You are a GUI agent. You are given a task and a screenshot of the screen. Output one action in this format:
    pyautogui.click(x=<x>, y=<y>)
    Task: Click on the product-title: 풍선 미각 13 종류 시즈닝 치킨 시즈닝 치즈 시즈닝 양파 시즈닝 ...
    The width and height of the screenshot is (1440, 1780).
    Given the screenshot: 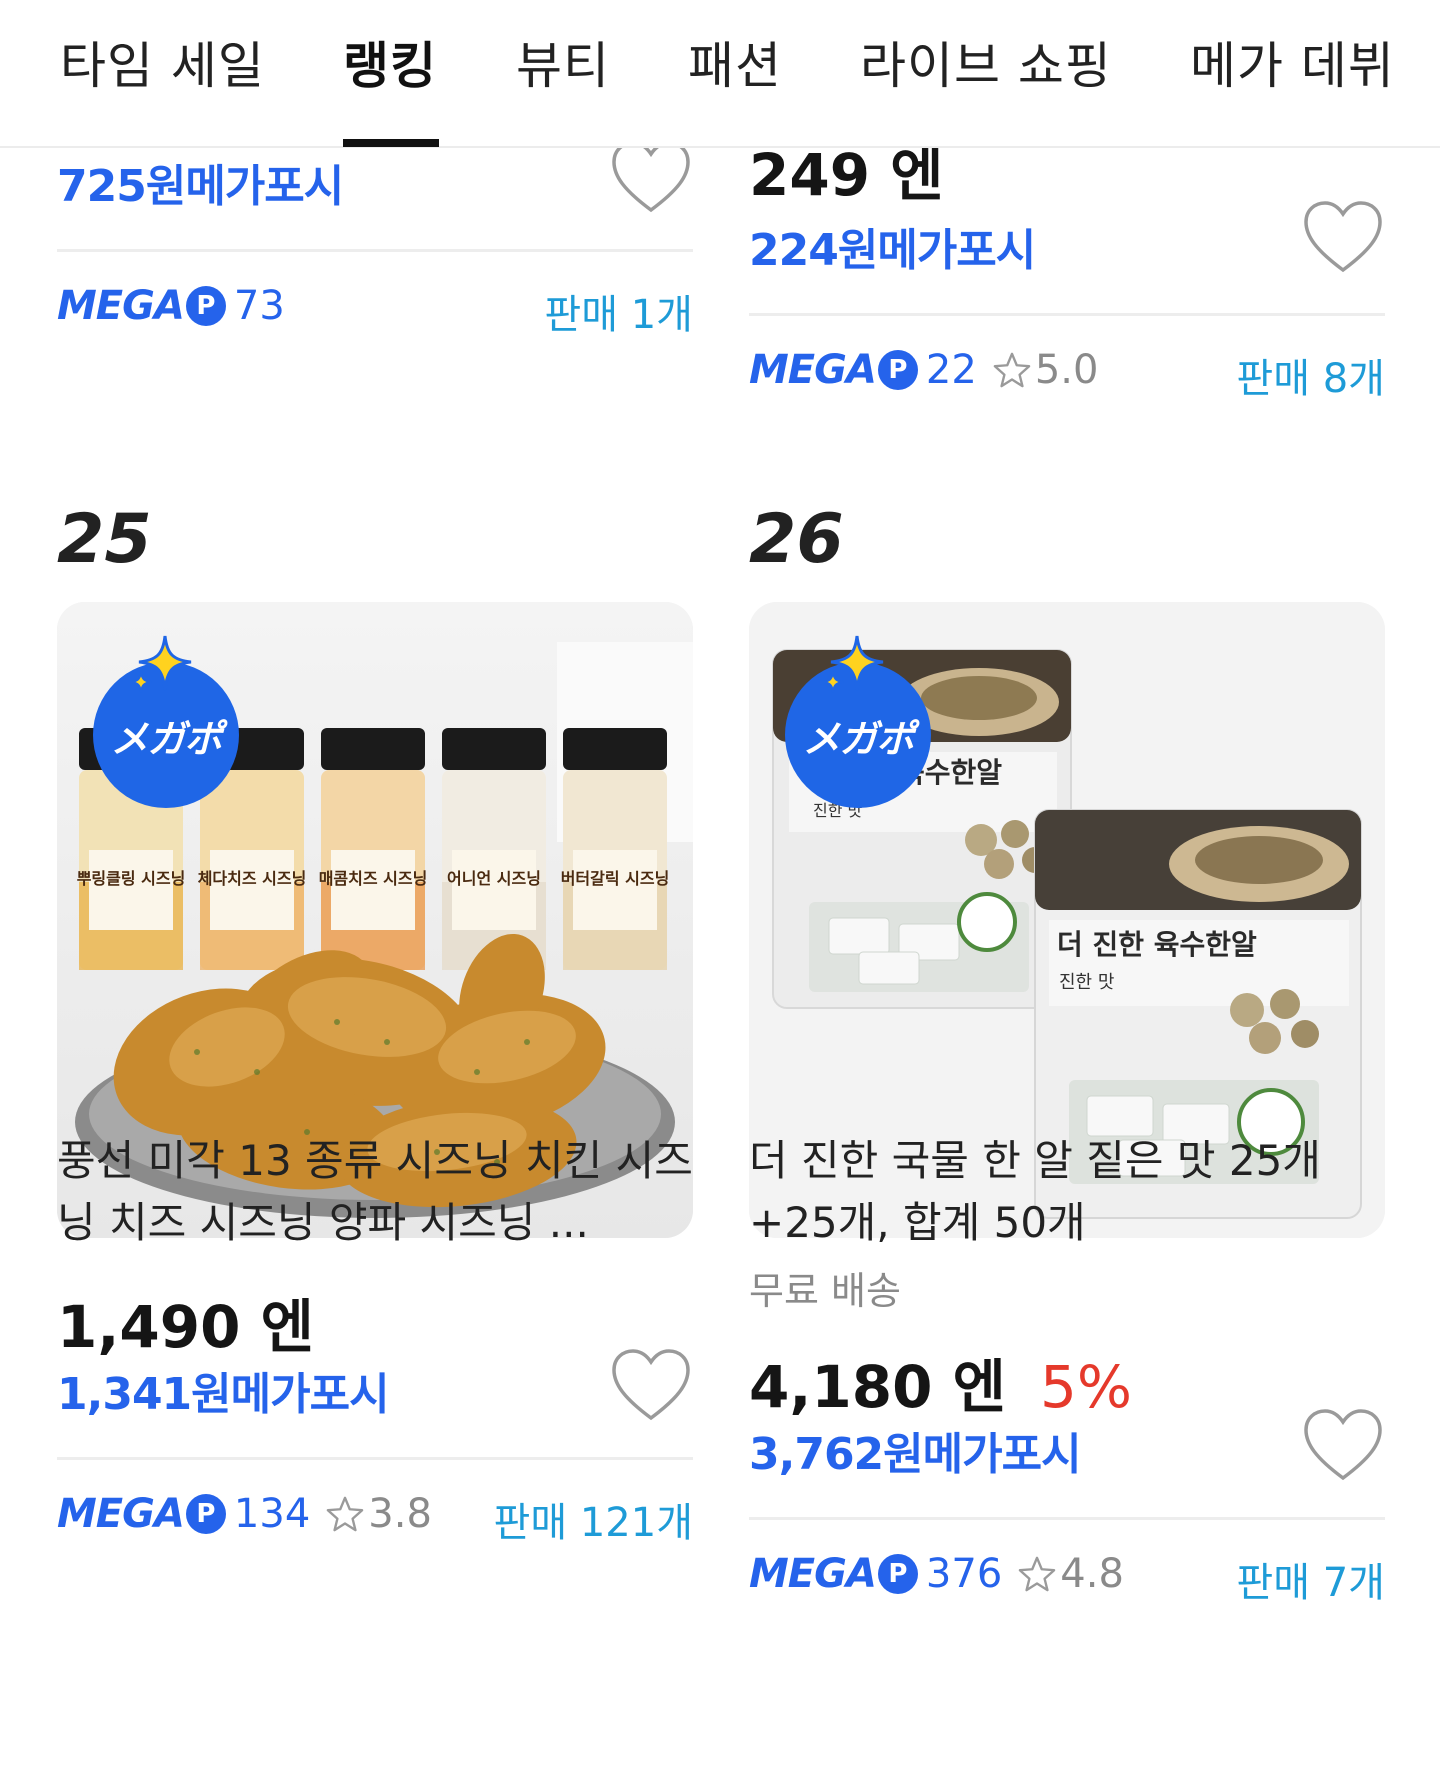 What is the action you would take?
    pyautogui.click(x=375, y=1192)
    